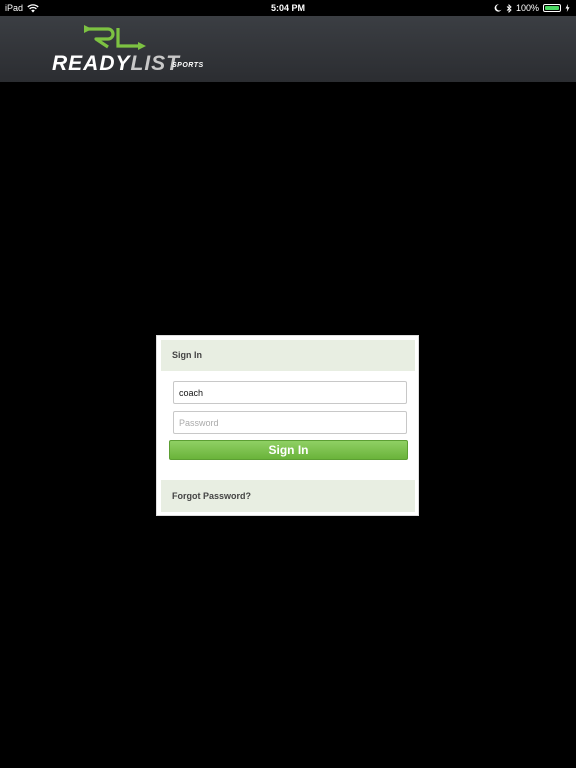  What do you see at coordinates (288, 49) in the screenshot?
I see `app-header: READYLIST SPORTS` at bounding box center [288, 49].